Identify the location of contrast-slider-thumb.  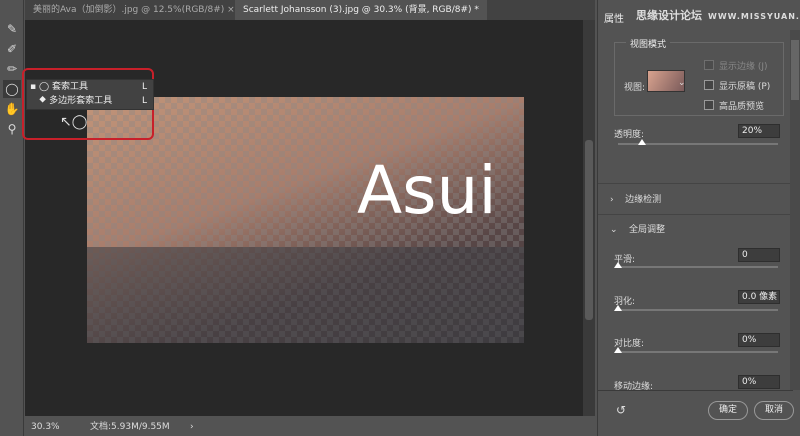
(618, 350).